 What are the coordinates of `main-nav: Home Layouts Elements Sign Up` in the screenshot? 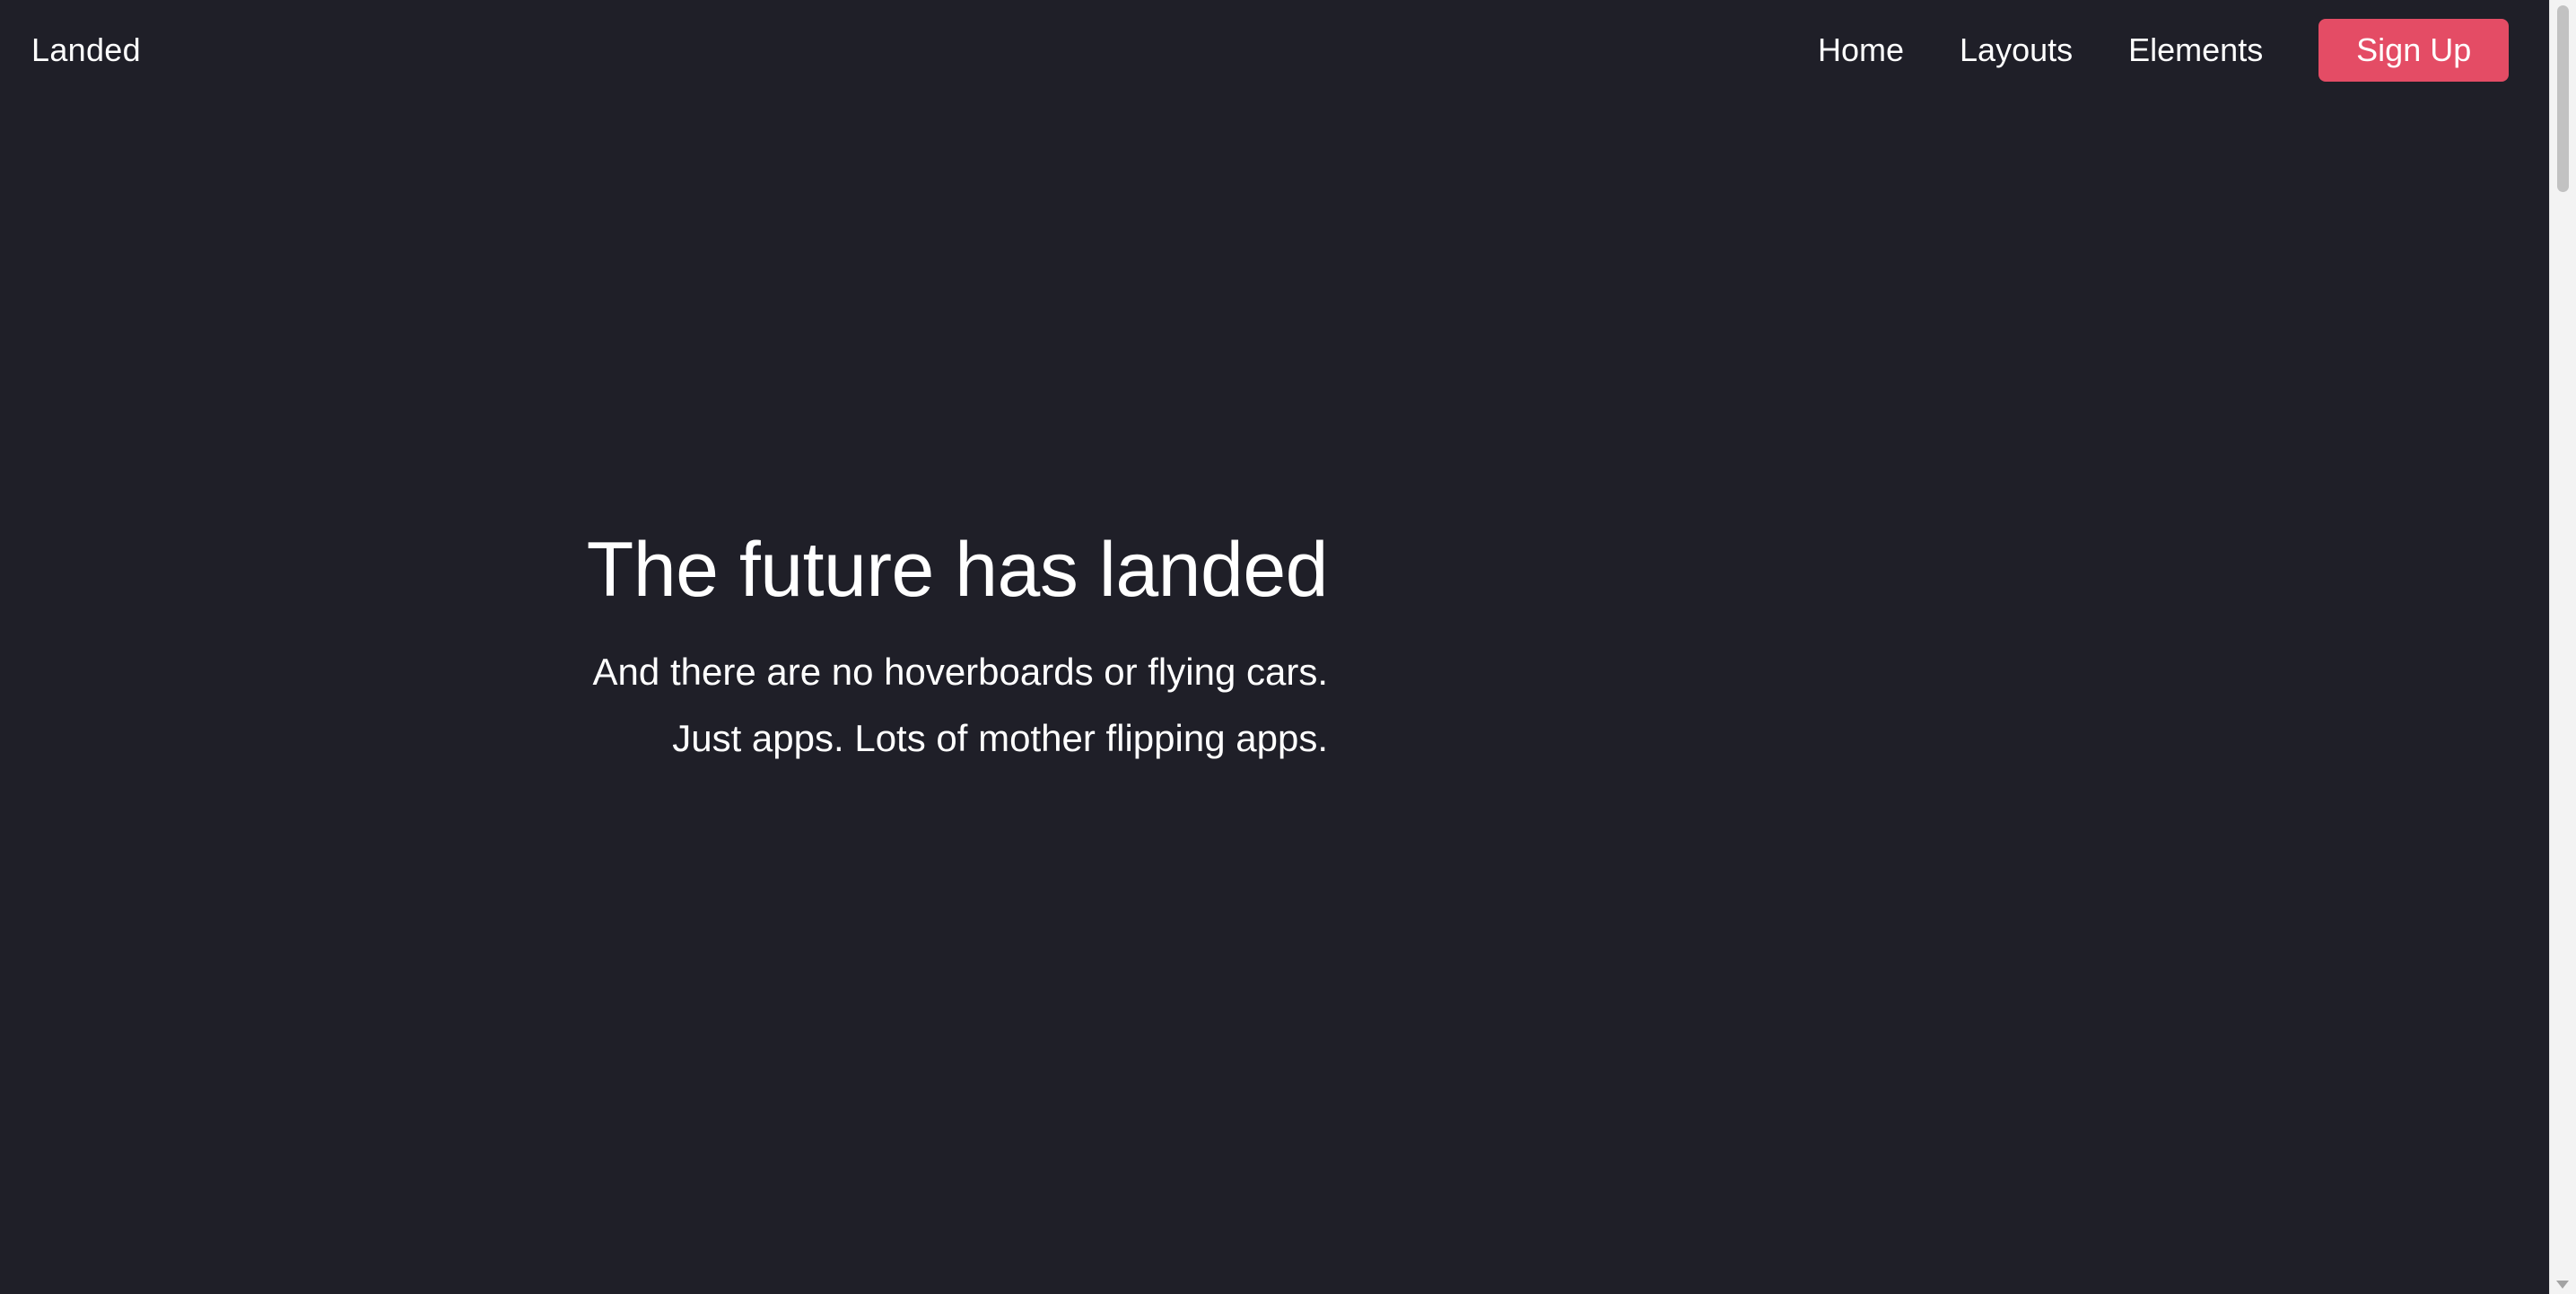 It's located at (2164, 51).